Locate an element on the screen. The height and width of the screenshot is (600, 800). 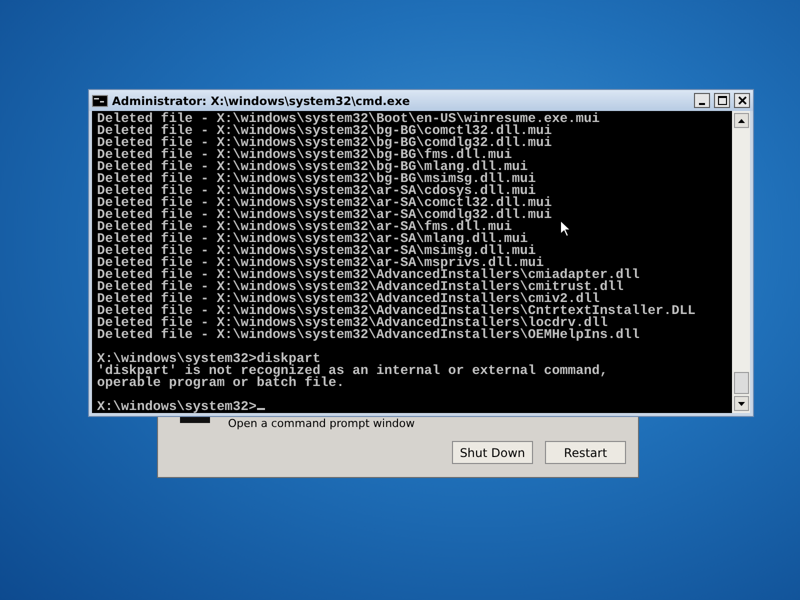
minimize-button is located at coordinates (702, 100).